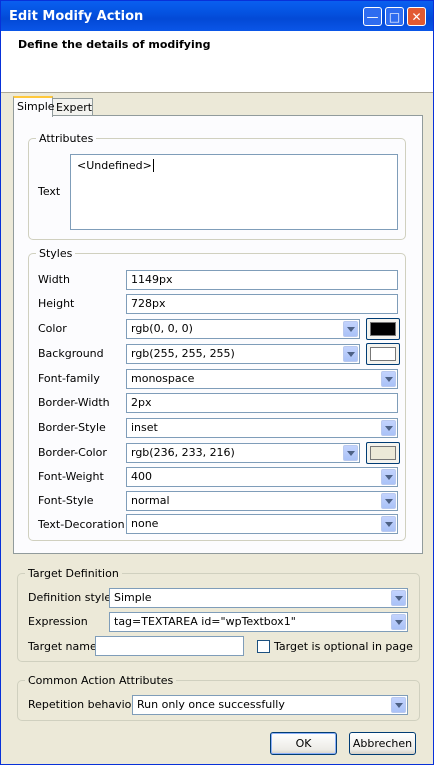 This screenshot has height=765, width=434. What do you see at coordinates (262, 501) in the screenshot?
I see `font-style-select: normal` at bounding box center [262, 501].